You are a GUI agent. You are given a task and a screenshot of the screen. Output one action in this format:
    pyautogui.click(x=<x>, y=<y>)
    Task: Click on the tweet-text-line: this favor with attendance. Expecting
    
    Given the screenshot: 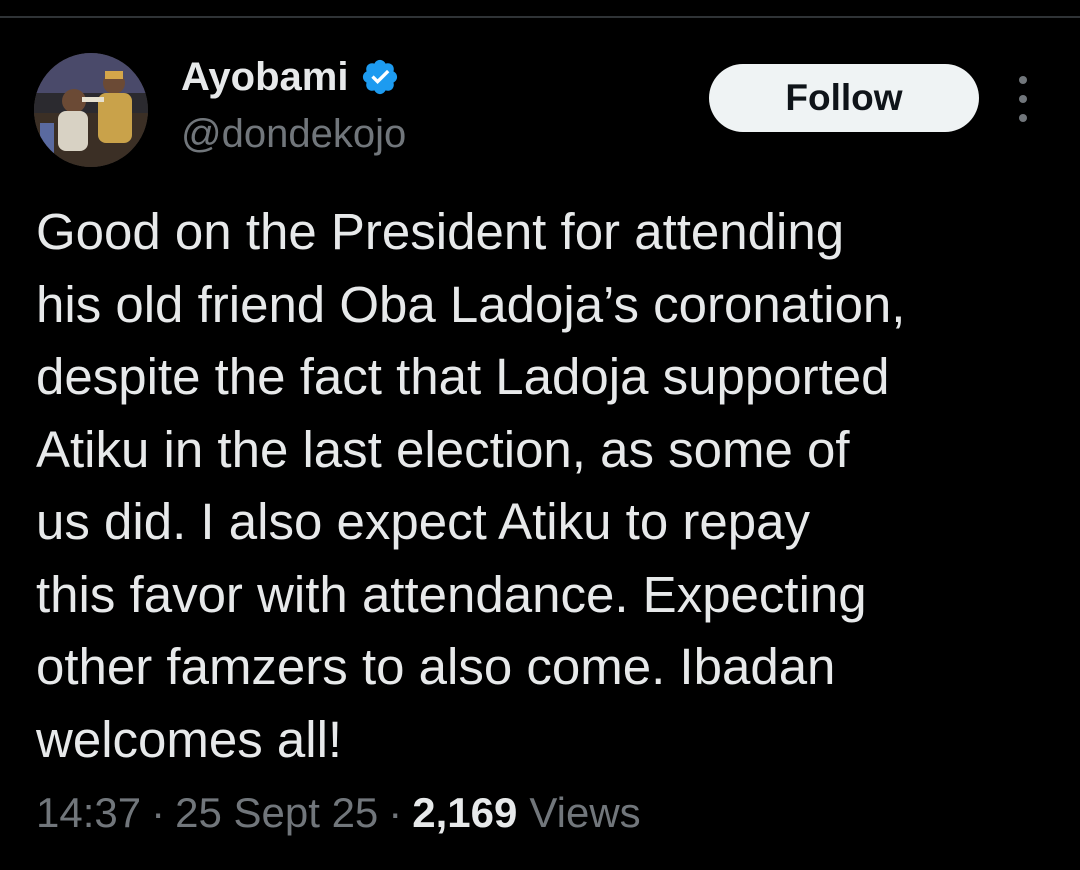 What is the action you would take?
    pyautogui.click(x=451, y=594)
    